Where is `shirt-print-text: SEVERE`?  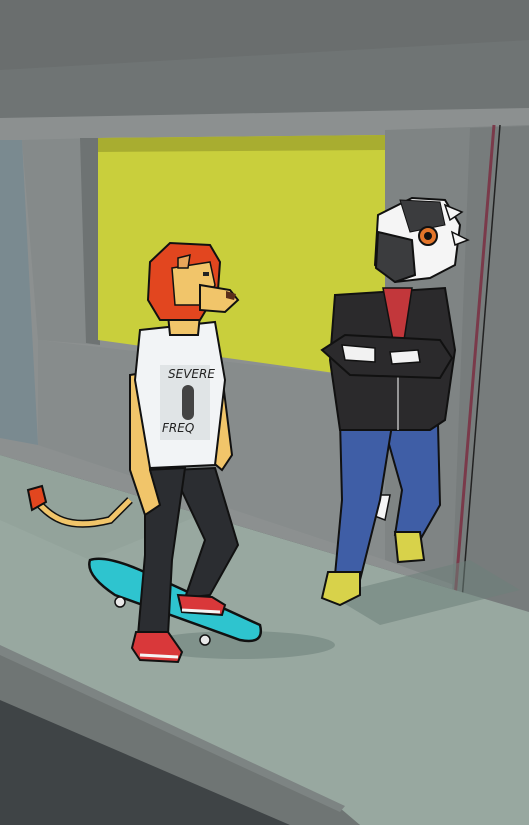 shirt-print-text: SEVERE is located at coordinates (191, 374).